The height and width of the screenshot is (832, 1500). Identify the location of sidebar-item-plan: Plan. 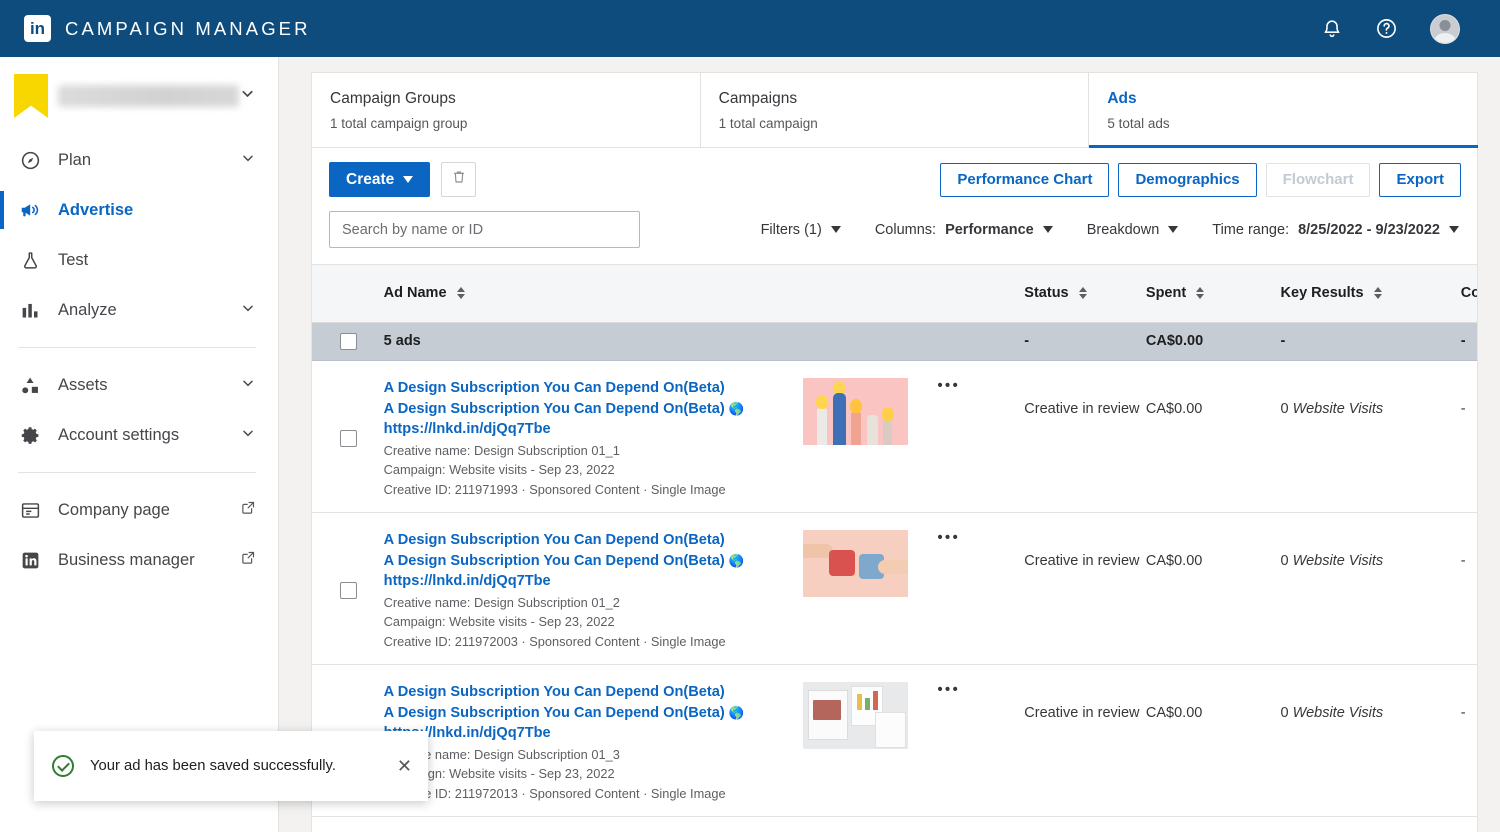
(139, 160).